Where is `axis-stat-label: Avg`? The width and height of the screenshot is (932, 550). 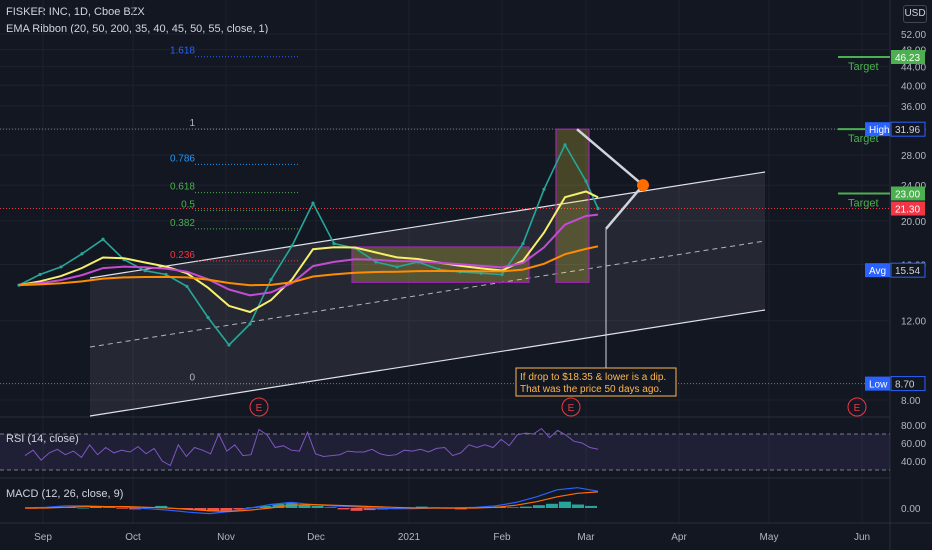
axis-stat-label: Avg is located at coordinates (877, 271).